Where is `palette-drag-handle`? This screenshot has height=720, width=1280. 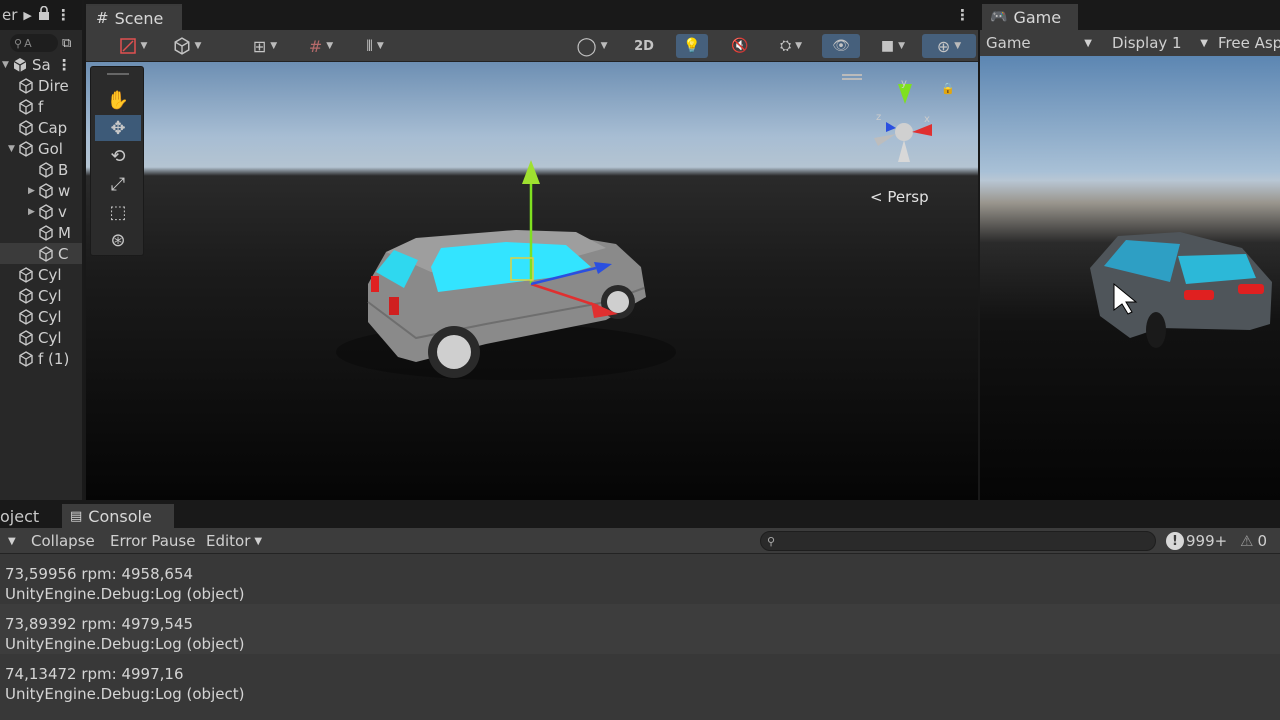 palette-drag-handle is located at coordinates (118, 74).